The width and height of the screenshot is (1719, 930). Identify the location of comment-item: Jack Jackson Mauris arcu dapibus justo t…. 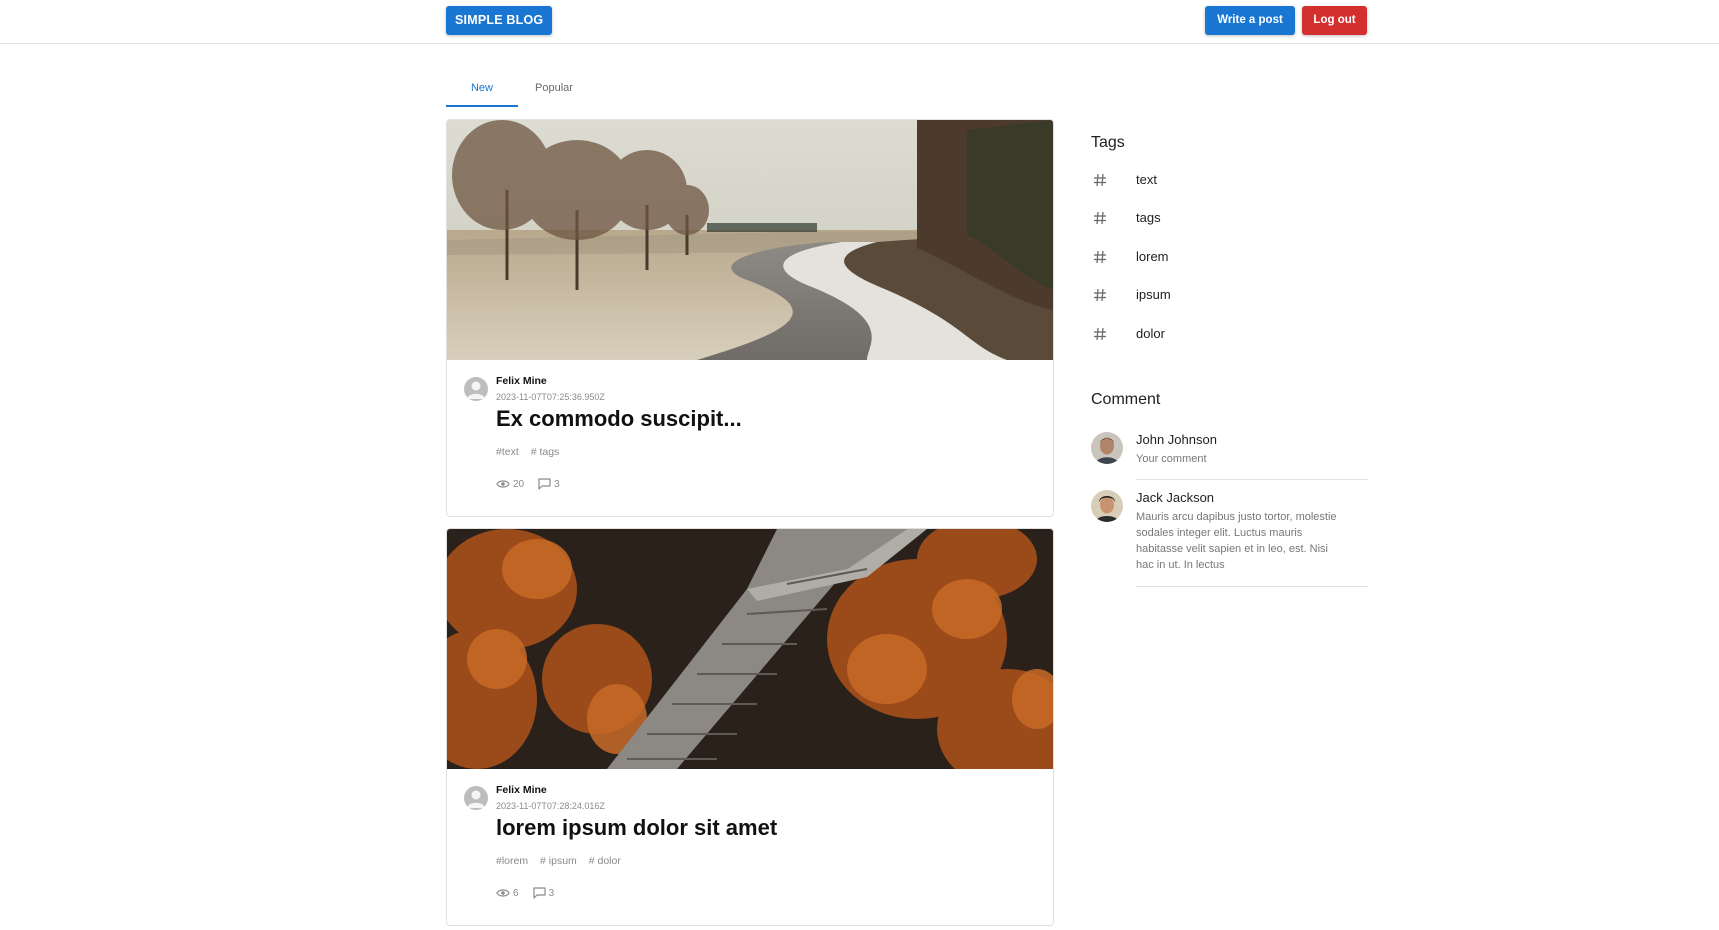
(1231, 540).